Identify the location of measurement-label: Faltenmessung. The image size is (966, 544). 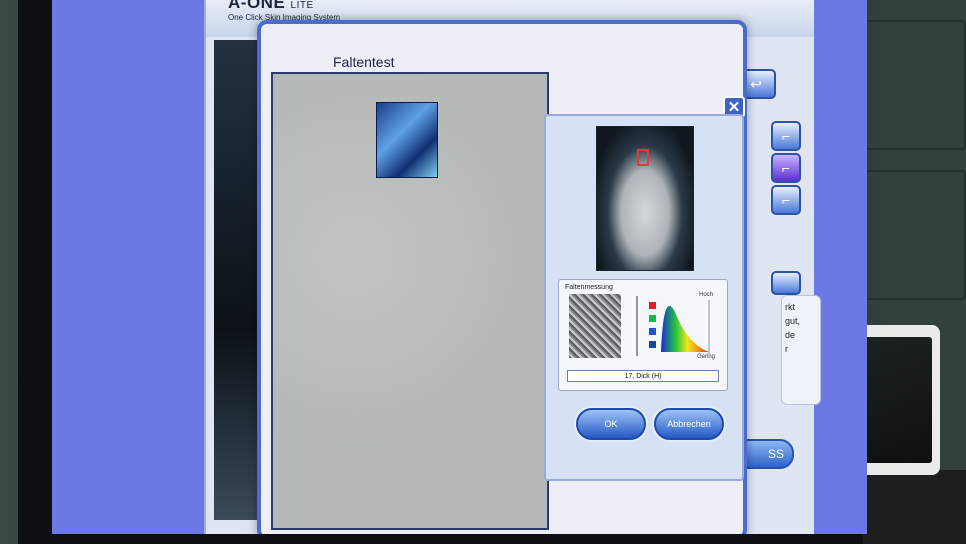
(589, 287).